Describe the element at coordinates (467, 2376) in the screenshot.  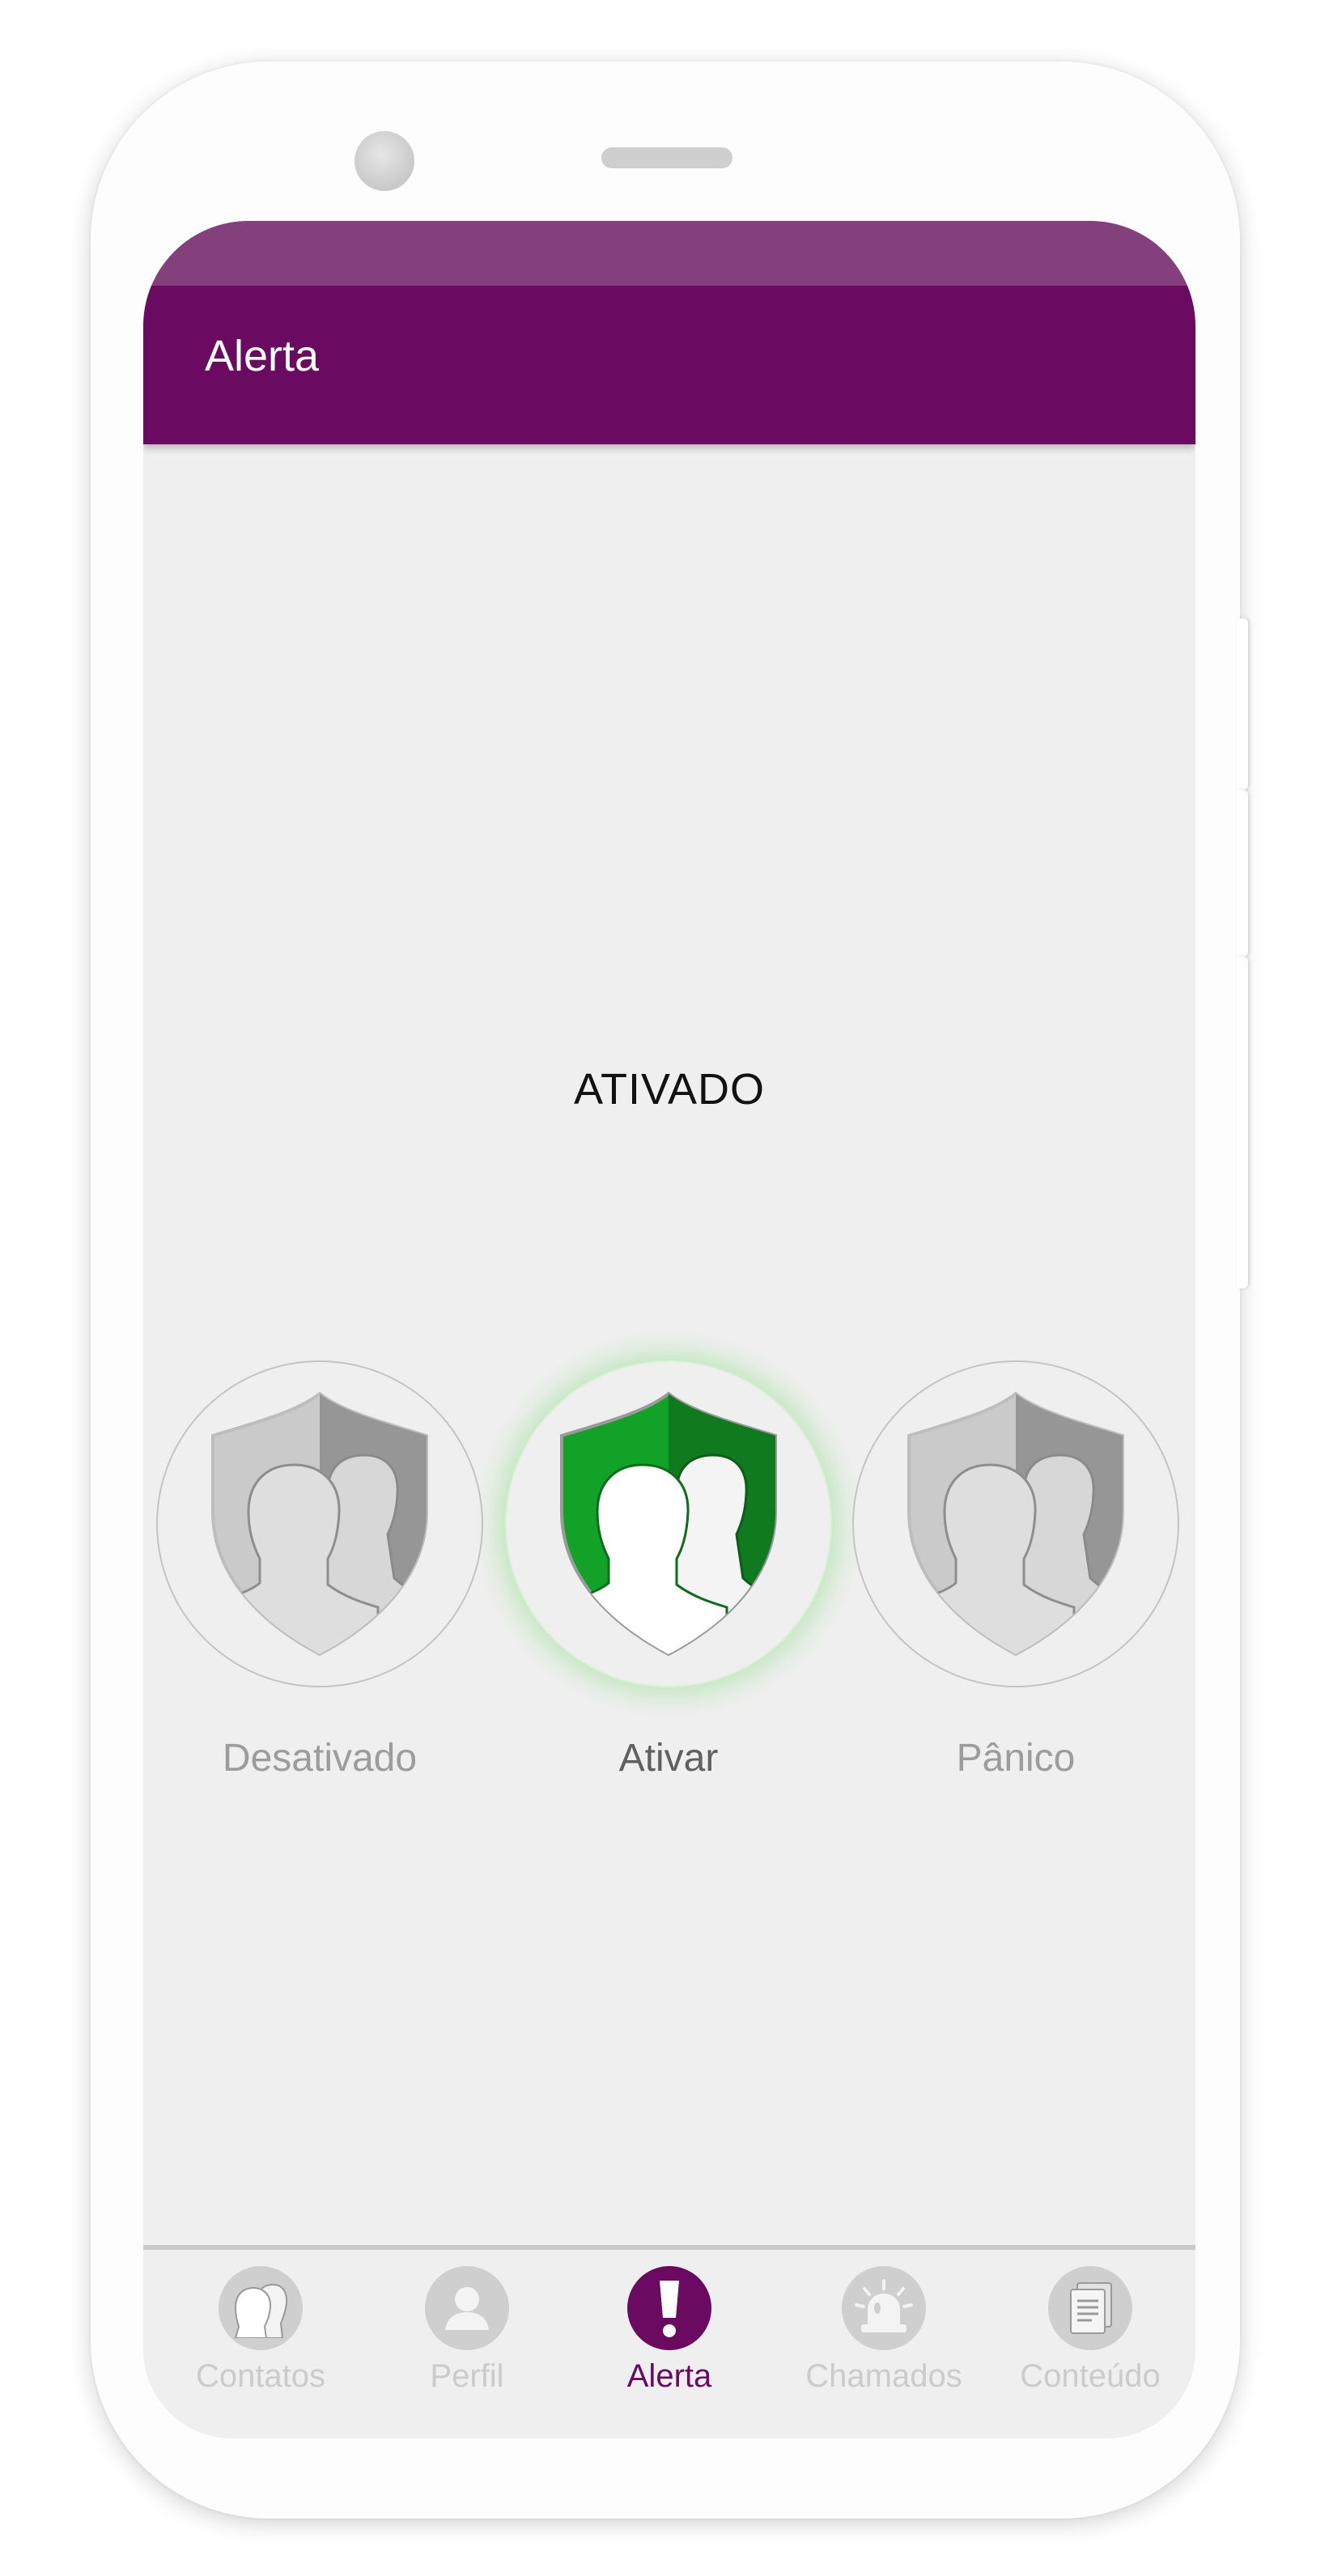
I see `nav-label: Perfil` at that location.